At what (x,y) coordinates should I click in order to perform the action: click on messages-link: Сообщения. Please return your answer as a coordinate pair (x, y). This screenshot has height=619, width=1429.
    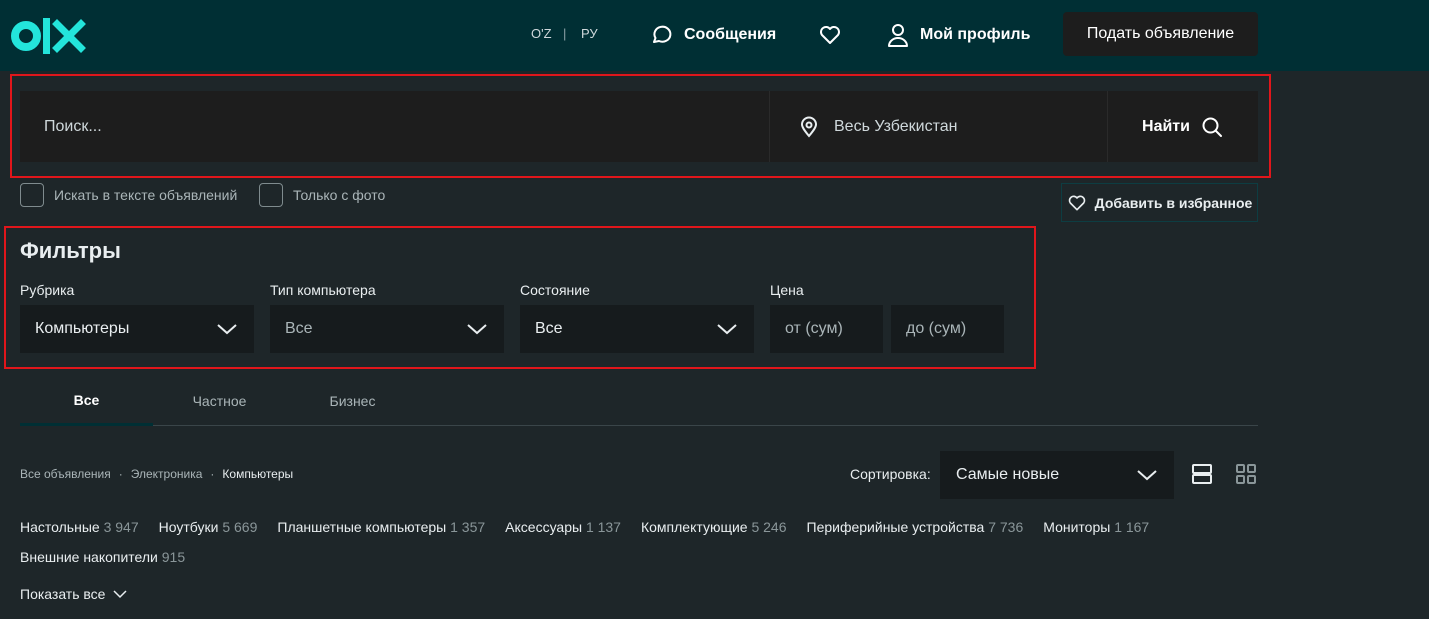
    Looking at the image, I should click on (713, 35).